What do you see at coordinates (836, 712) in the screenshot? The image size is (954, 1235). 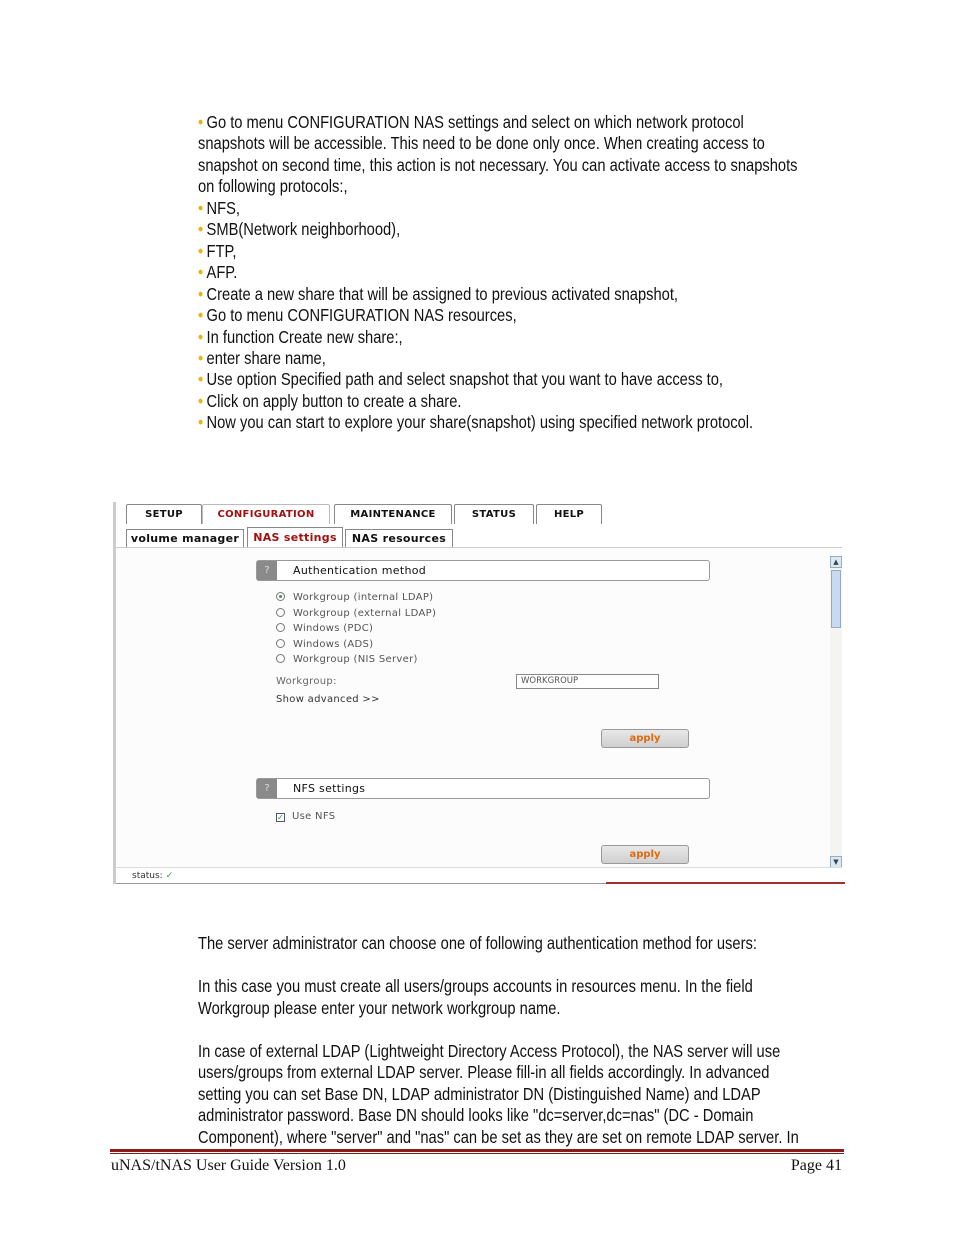 I see `scrollbar: ▲ ▼` at bounding box center [836, 712].